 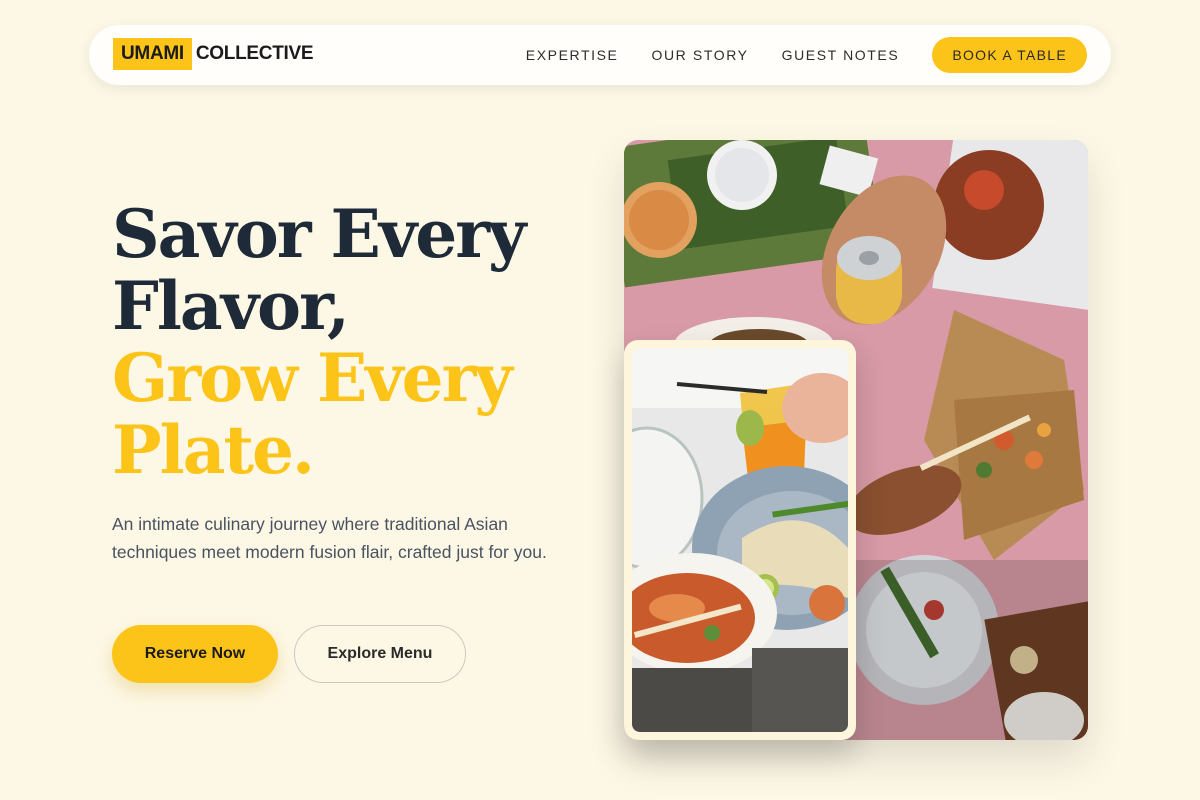 I want to click on headline-line-2: Flavor,, so click(x=231, y=306).